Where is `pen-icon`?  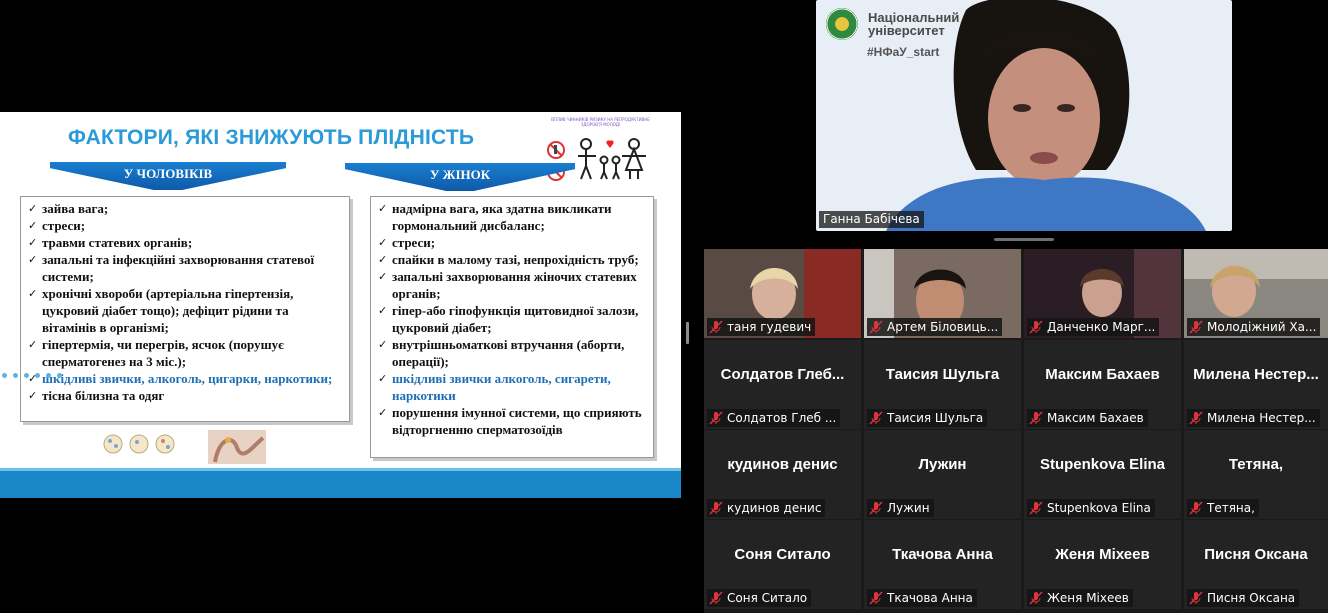
pen-icon is located at coordinates (26, 375).